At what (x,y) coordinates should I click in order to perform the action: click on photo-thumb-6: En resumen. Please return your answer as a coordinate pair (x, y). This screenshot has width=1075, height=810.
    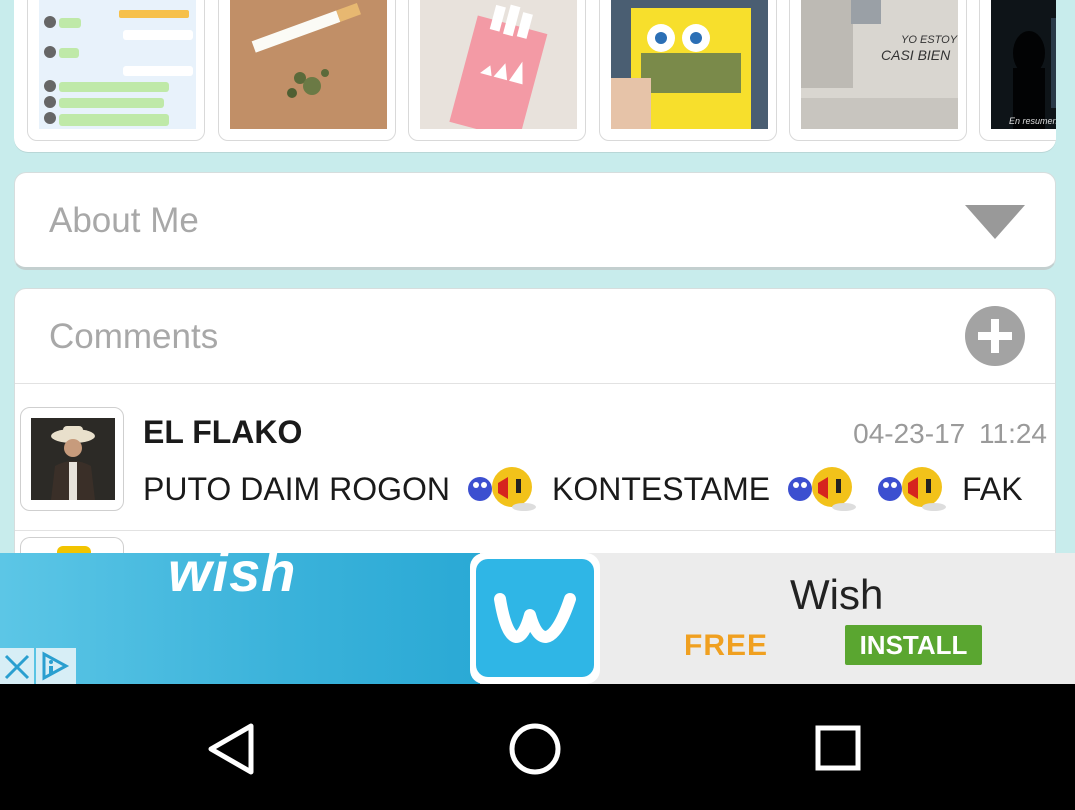
    Looking at the image, I should click on (1017, 70).